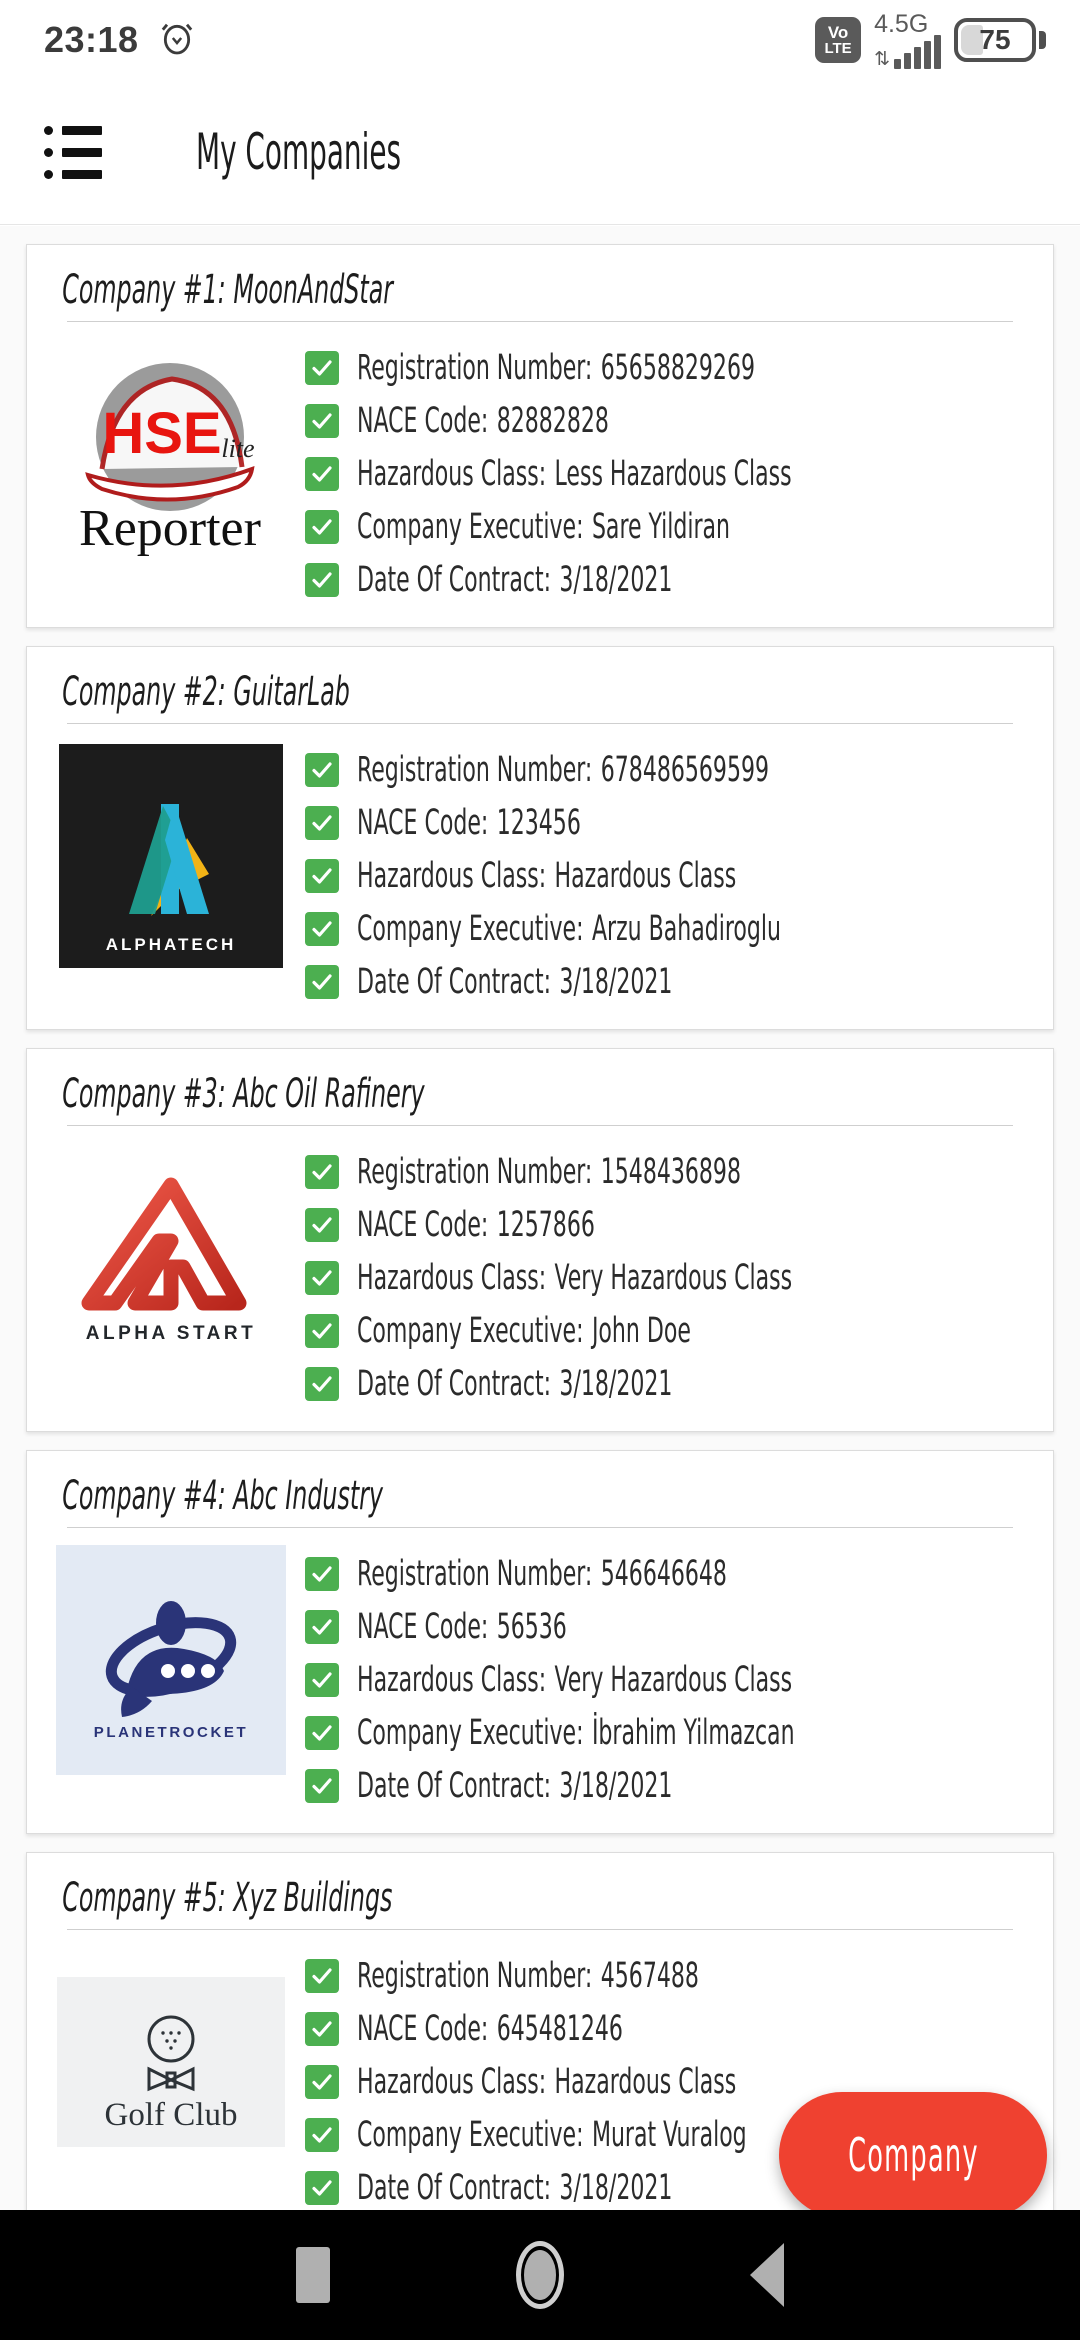 This screenshot has width=1080, height=2340. I want to click on volte-icon: Vo LTE, so click(838, 40).